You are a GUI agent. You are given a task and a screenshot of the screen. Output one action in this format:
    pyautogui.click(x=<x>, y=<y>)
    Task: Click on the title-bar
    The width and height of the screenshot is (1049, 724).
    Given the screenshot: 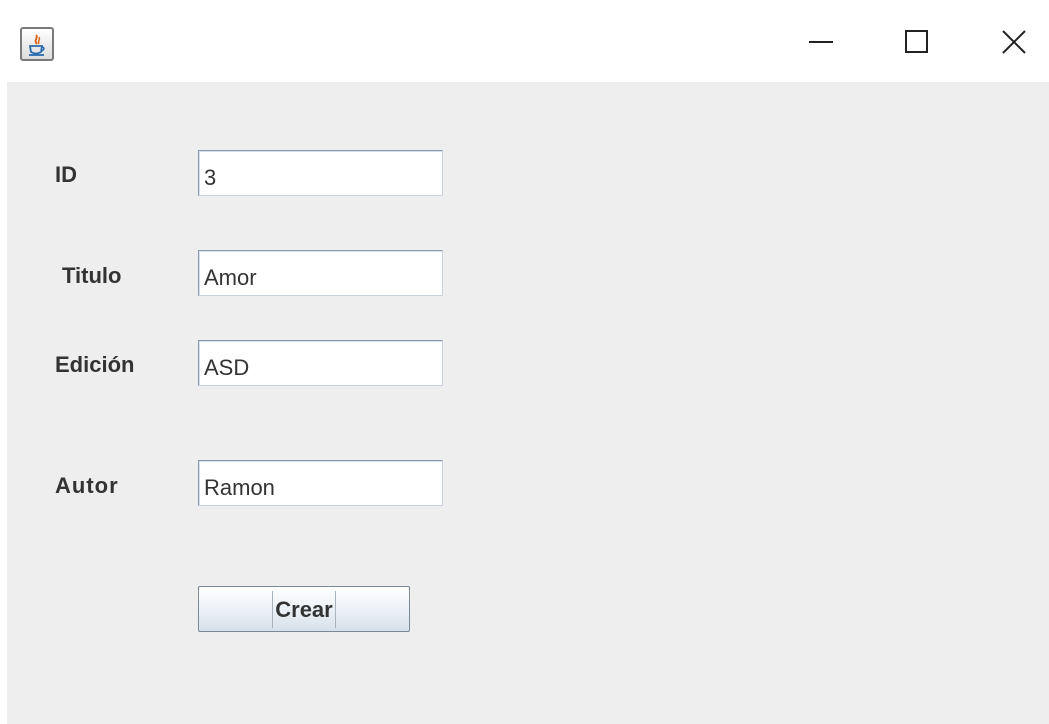 What is the action you would take?
    pyautogui.click(x=524, y=41)
    